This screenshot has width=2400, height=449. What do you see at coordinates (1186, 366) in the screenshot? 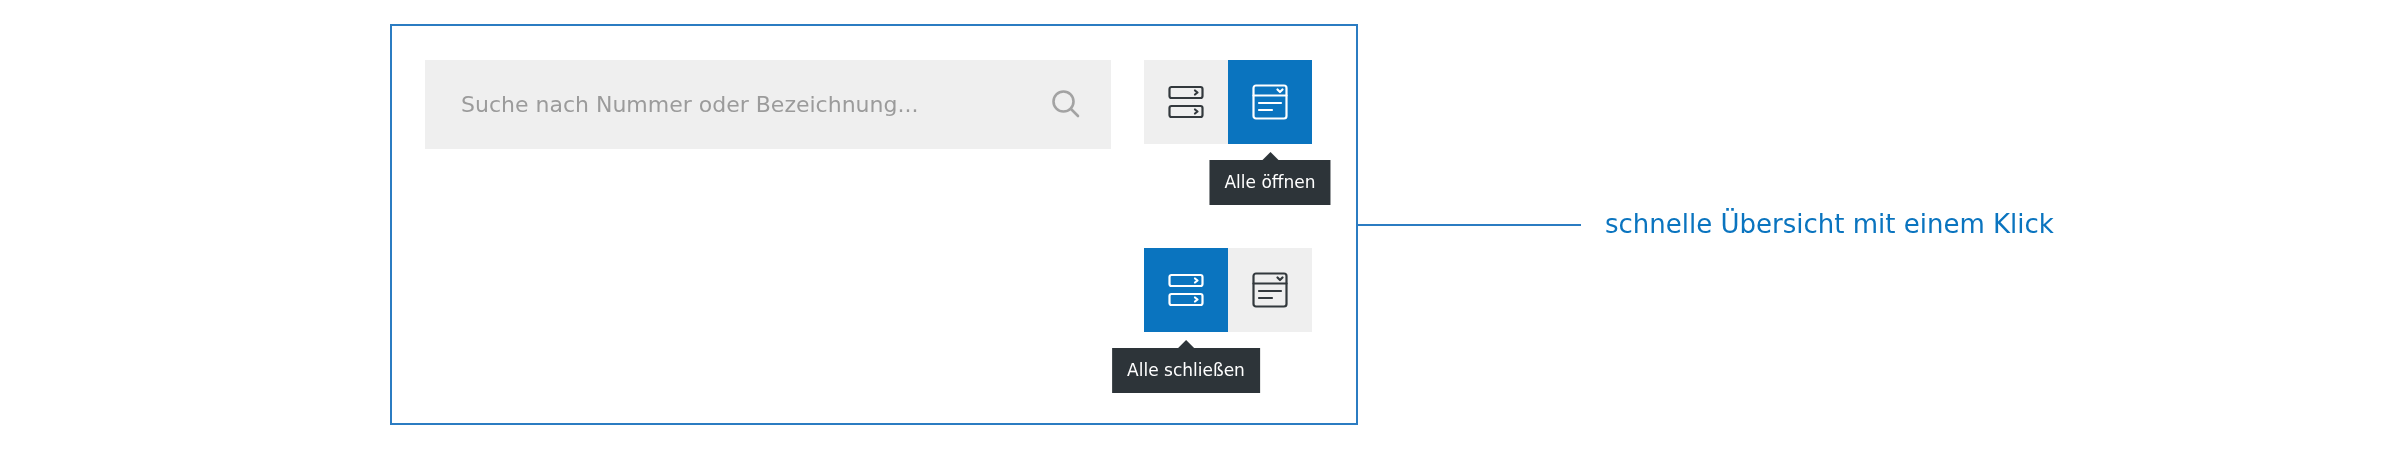
I see `tooltip: Alle schließen` at bounding box center [1186, 366].